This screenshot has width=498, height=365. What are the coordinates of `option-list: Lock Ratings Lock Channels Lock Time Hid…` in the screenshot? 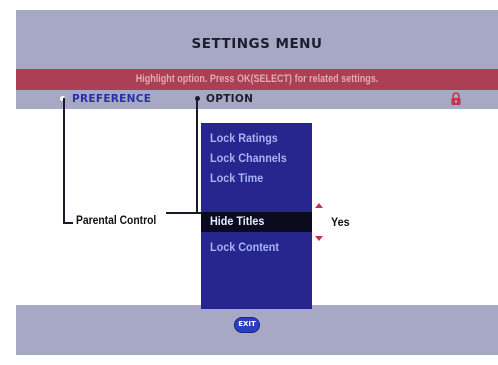 It's located at (256, 216).